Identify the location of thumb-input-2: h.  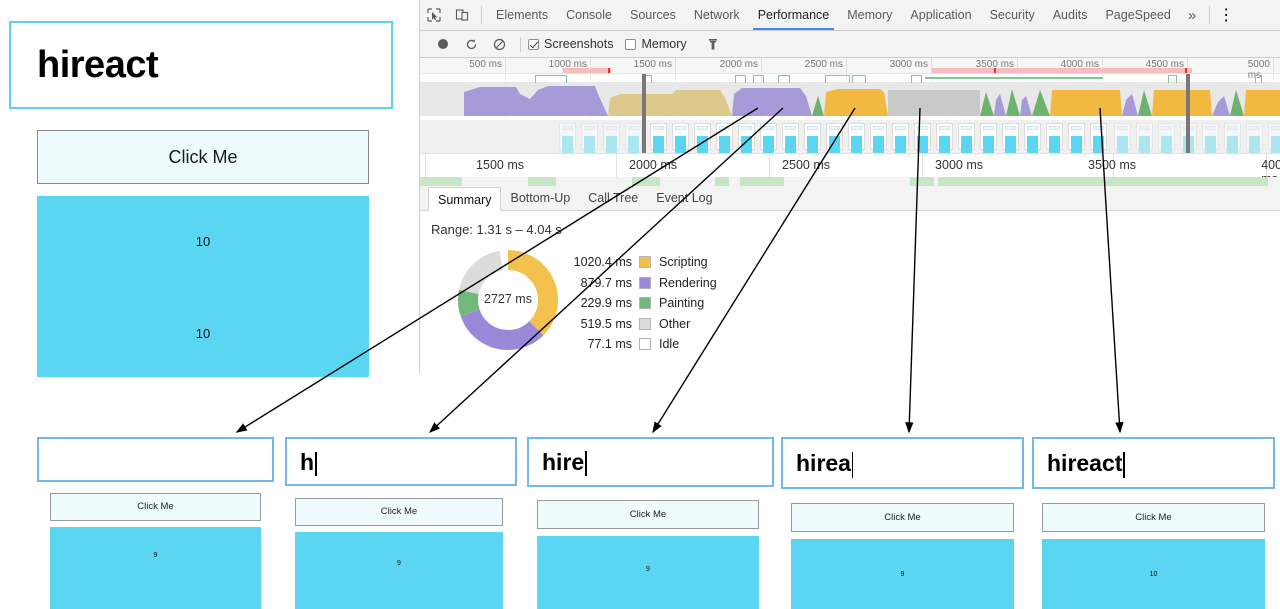
(401, 461).